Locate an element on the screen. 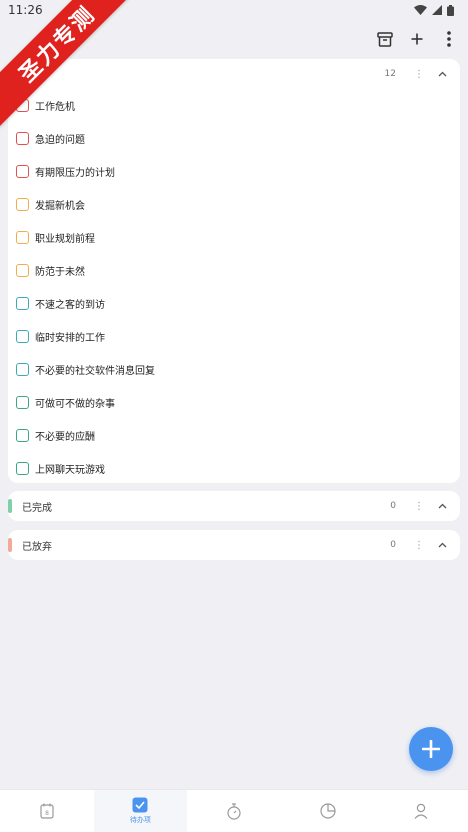 Image resolution: width=468 pixels, height=832 pixels. status-icons is located at coordinates (434, 10).